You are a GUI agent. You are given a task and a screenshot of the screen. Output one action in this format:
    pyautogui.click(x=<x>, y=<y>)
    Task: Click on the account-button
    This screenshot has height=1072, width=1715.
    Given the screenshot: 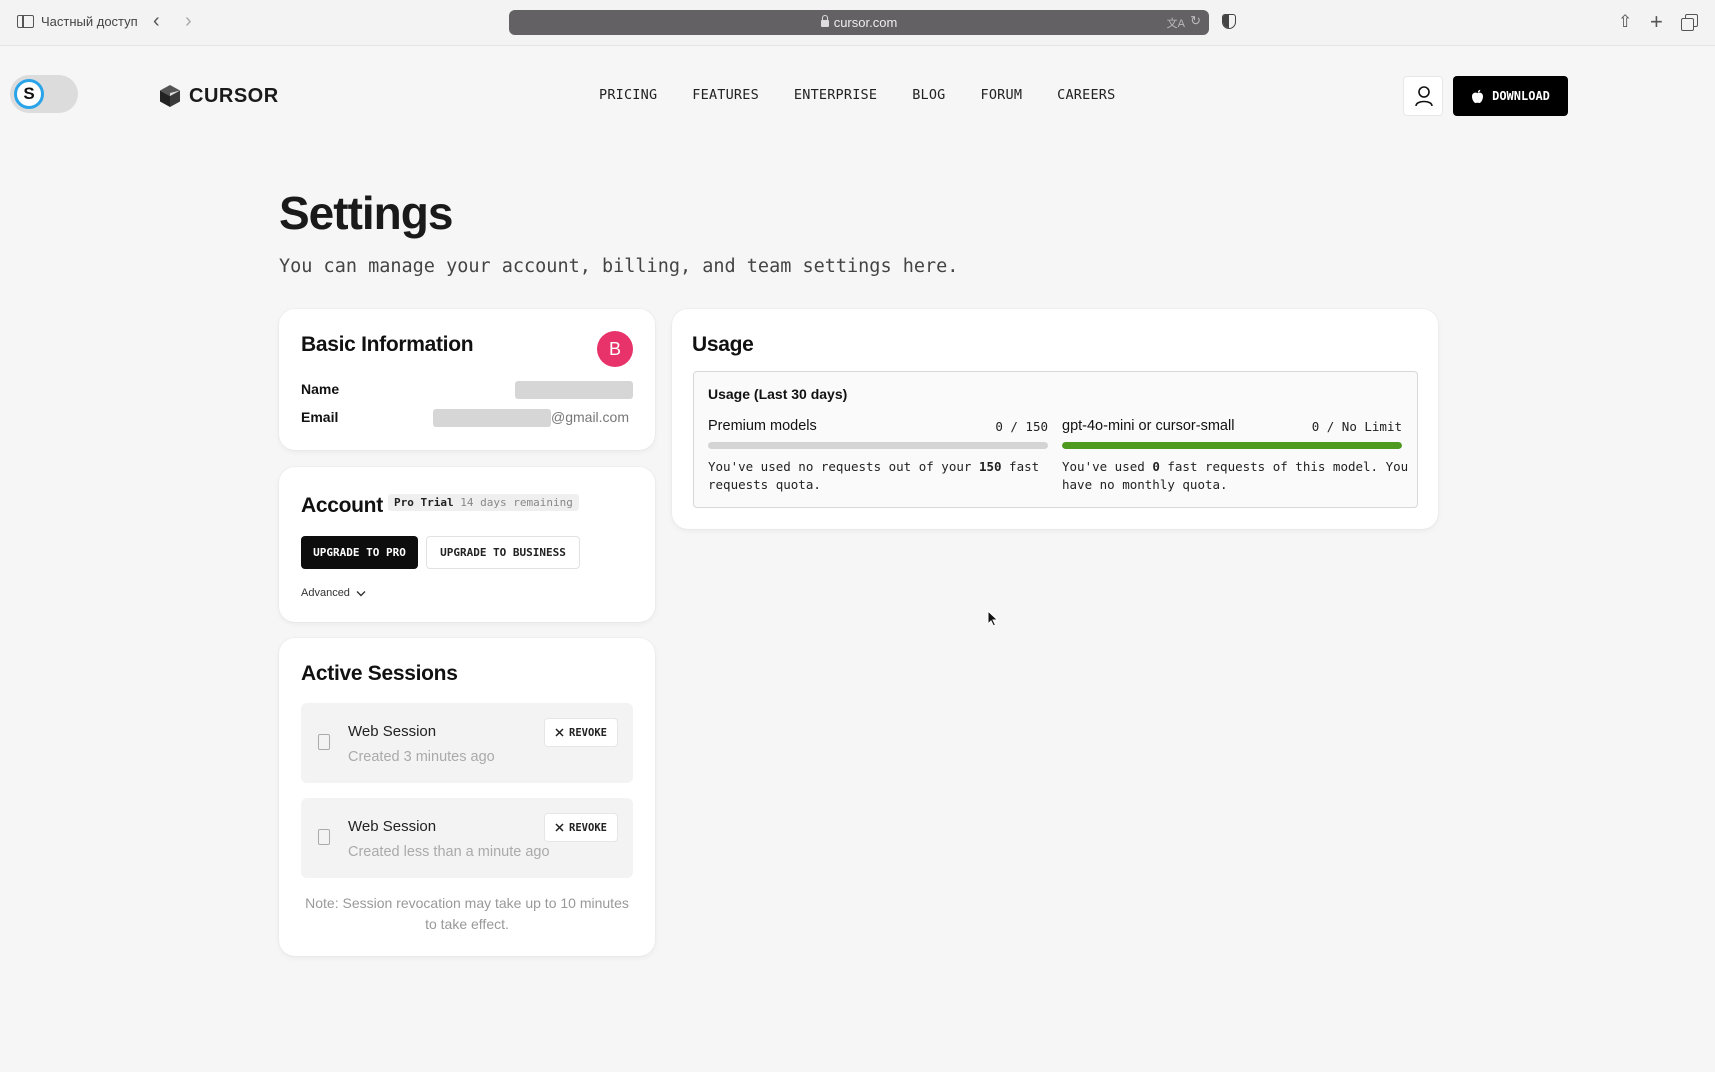 What is the action you would take?
    pyautogui.click(x=1423, y=96)
    